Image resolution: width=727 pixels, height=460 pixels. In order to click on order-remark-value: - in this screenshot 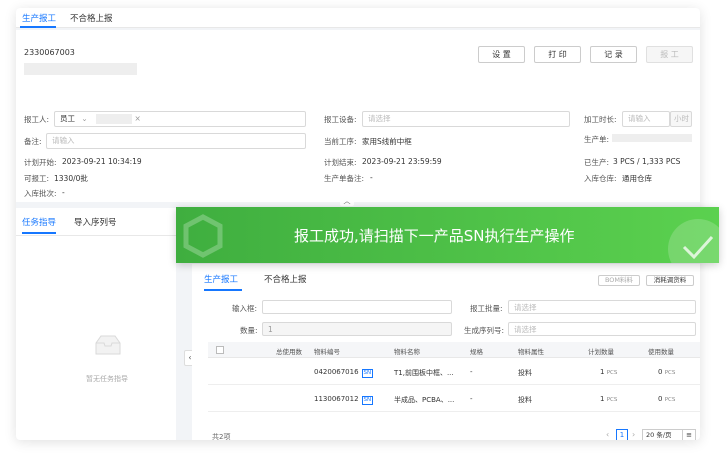, I will do `click(371, 177)`.